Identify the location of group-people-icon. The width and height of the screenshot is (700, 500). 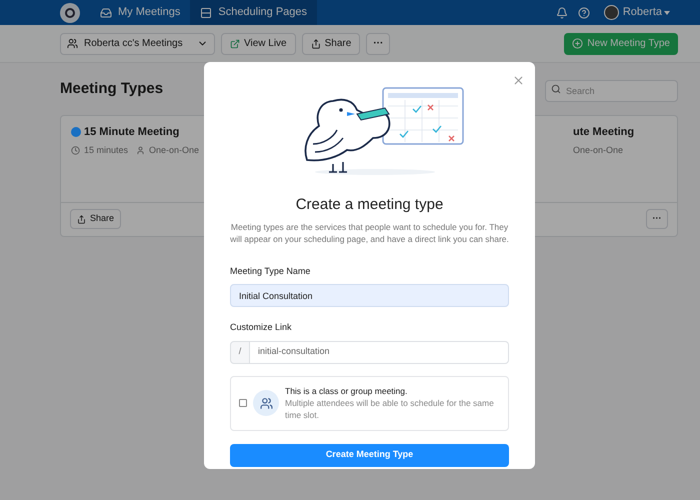
(266, 403).